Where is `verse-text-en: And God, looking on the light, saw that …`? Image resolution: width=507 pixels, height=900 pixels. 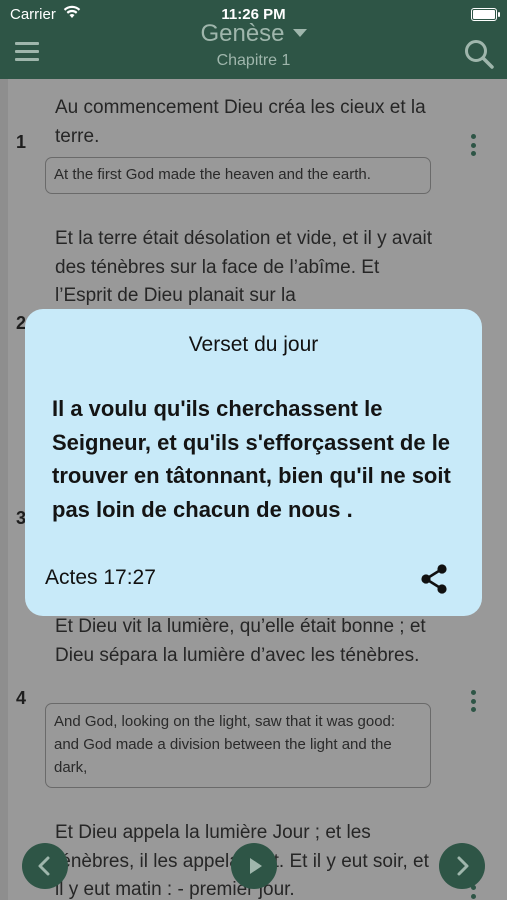
verse-text-en: And God, looking on the light, saw that … is located at coordinates (238, 745).